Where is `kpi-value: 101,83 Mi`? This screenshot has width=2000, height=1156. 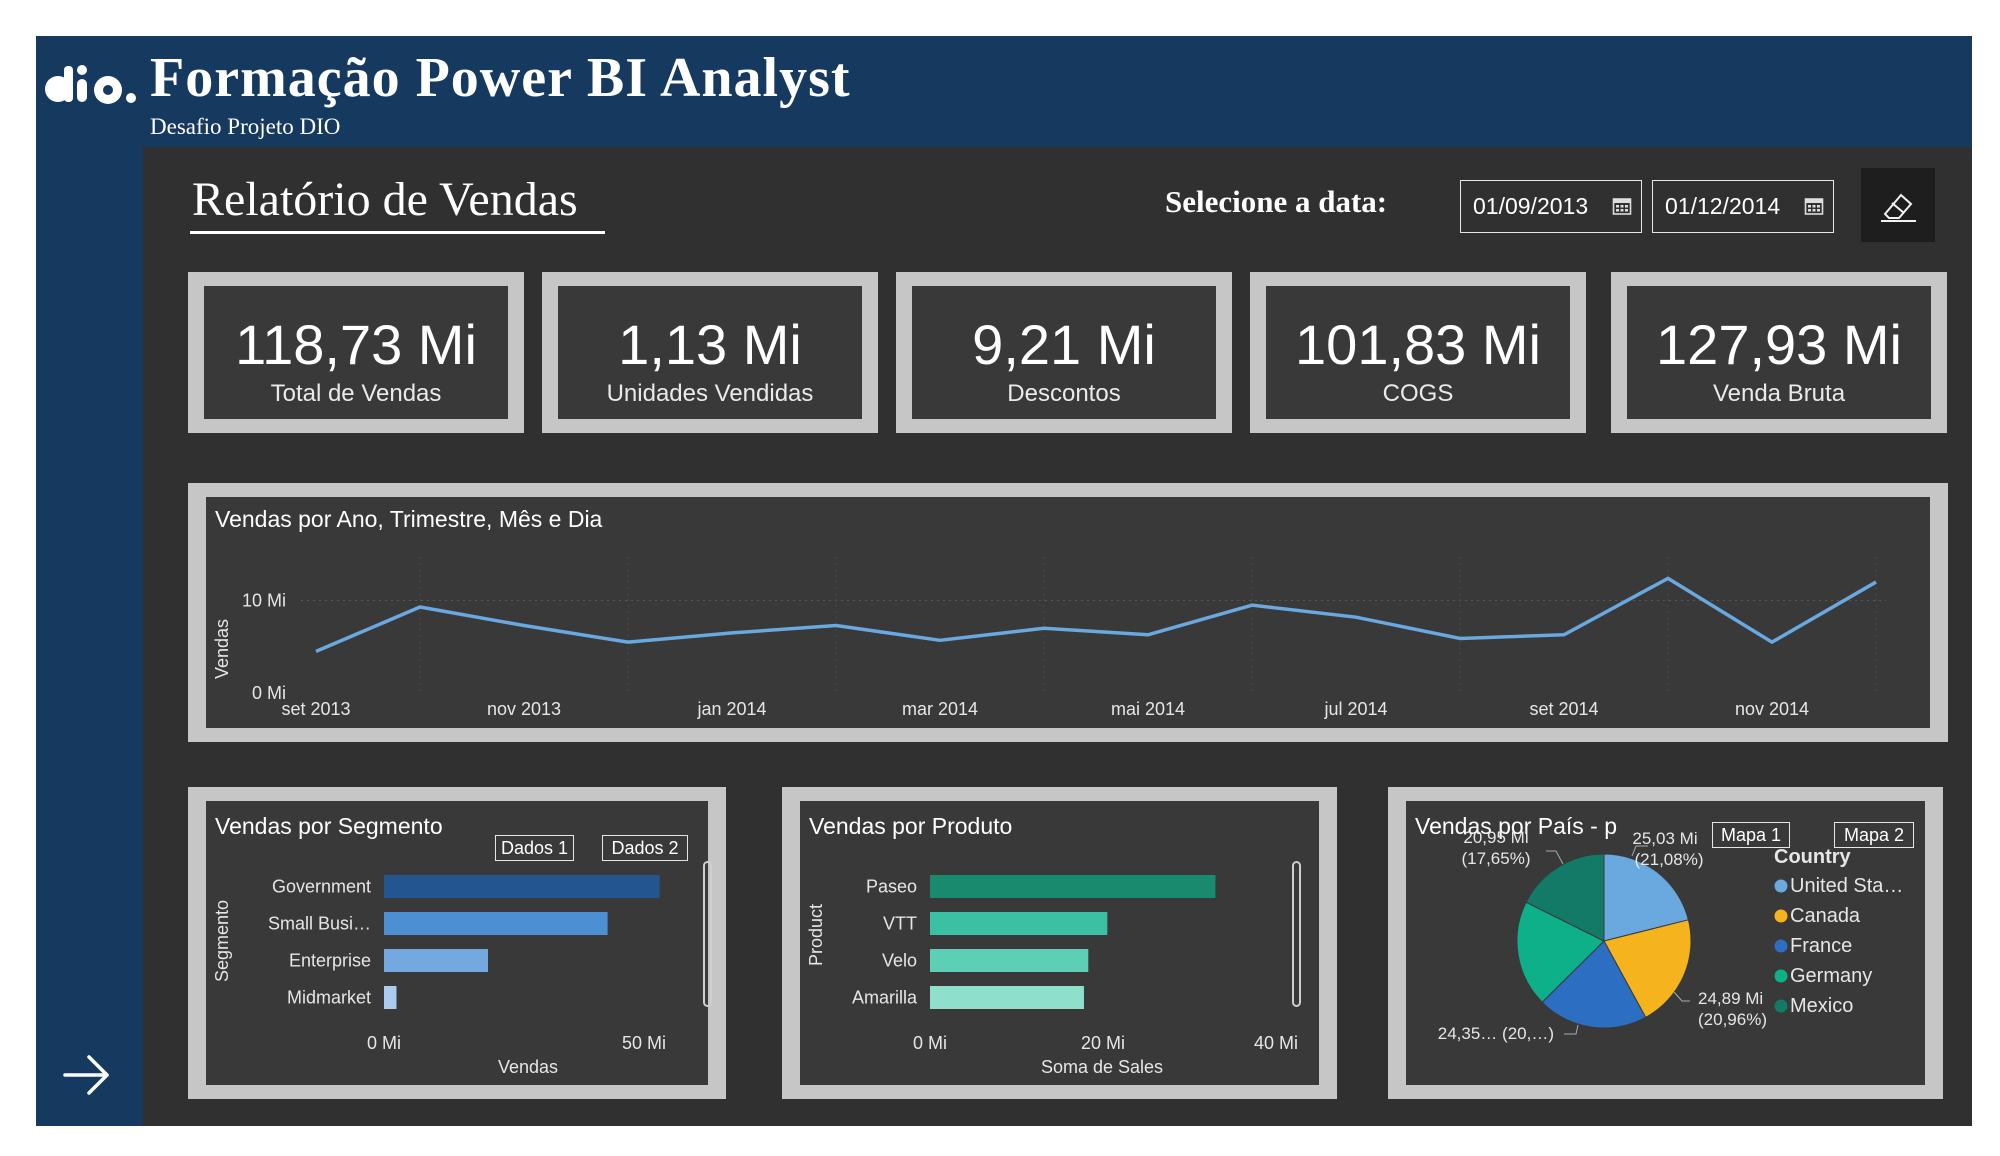
kpi-value: 101,83 Mi is located at coordinates (1418, 344).